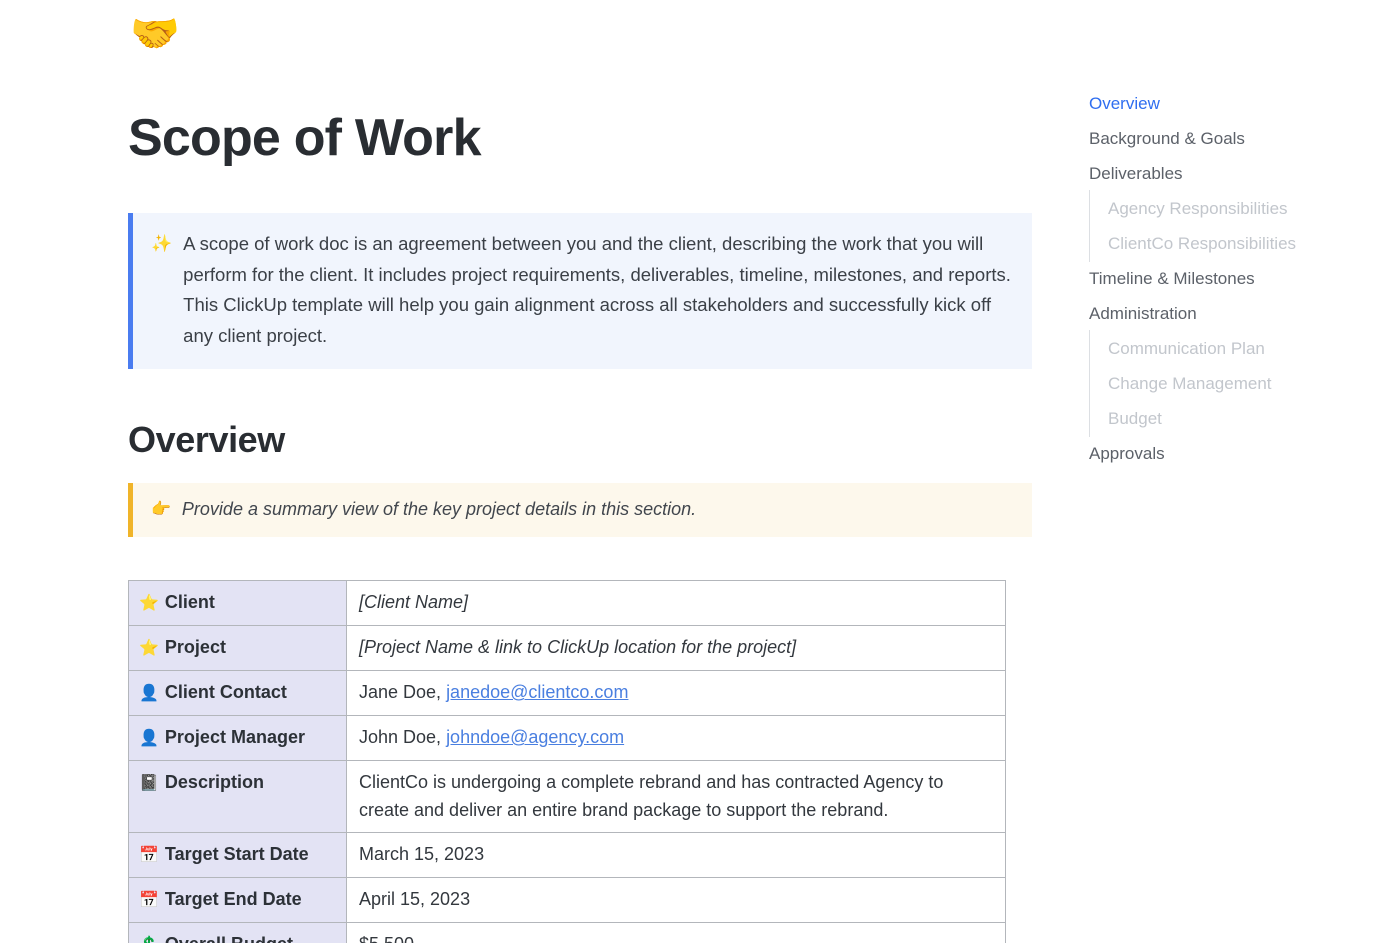 Image resolution: width=1400 pixels, height=943 pixels. Describe the element at coordinates (237, 797) in the screenshot. I see `table-row-label: 📓 Description` at that location.